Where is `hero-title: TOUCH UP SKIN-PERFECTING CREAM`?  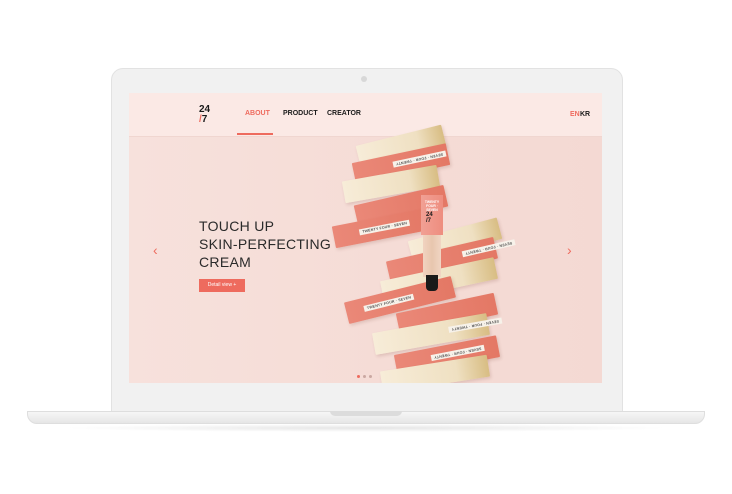 hero-title: TOUCH UP SKIN-PERFECTING CREAM is located at coordinates (274, 244).